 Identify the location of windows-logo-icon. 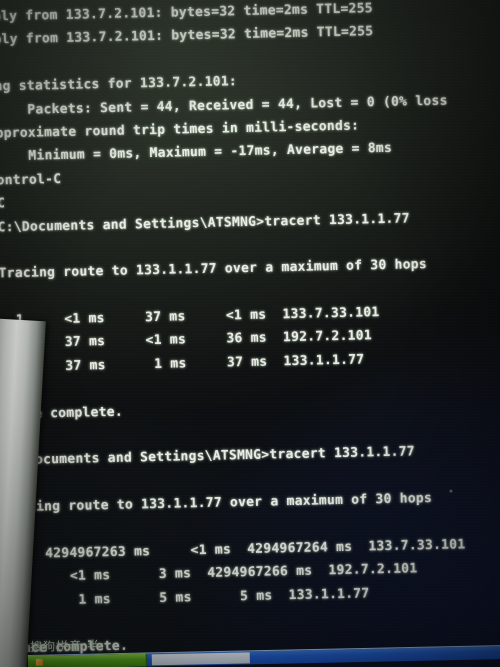
(39, 662).